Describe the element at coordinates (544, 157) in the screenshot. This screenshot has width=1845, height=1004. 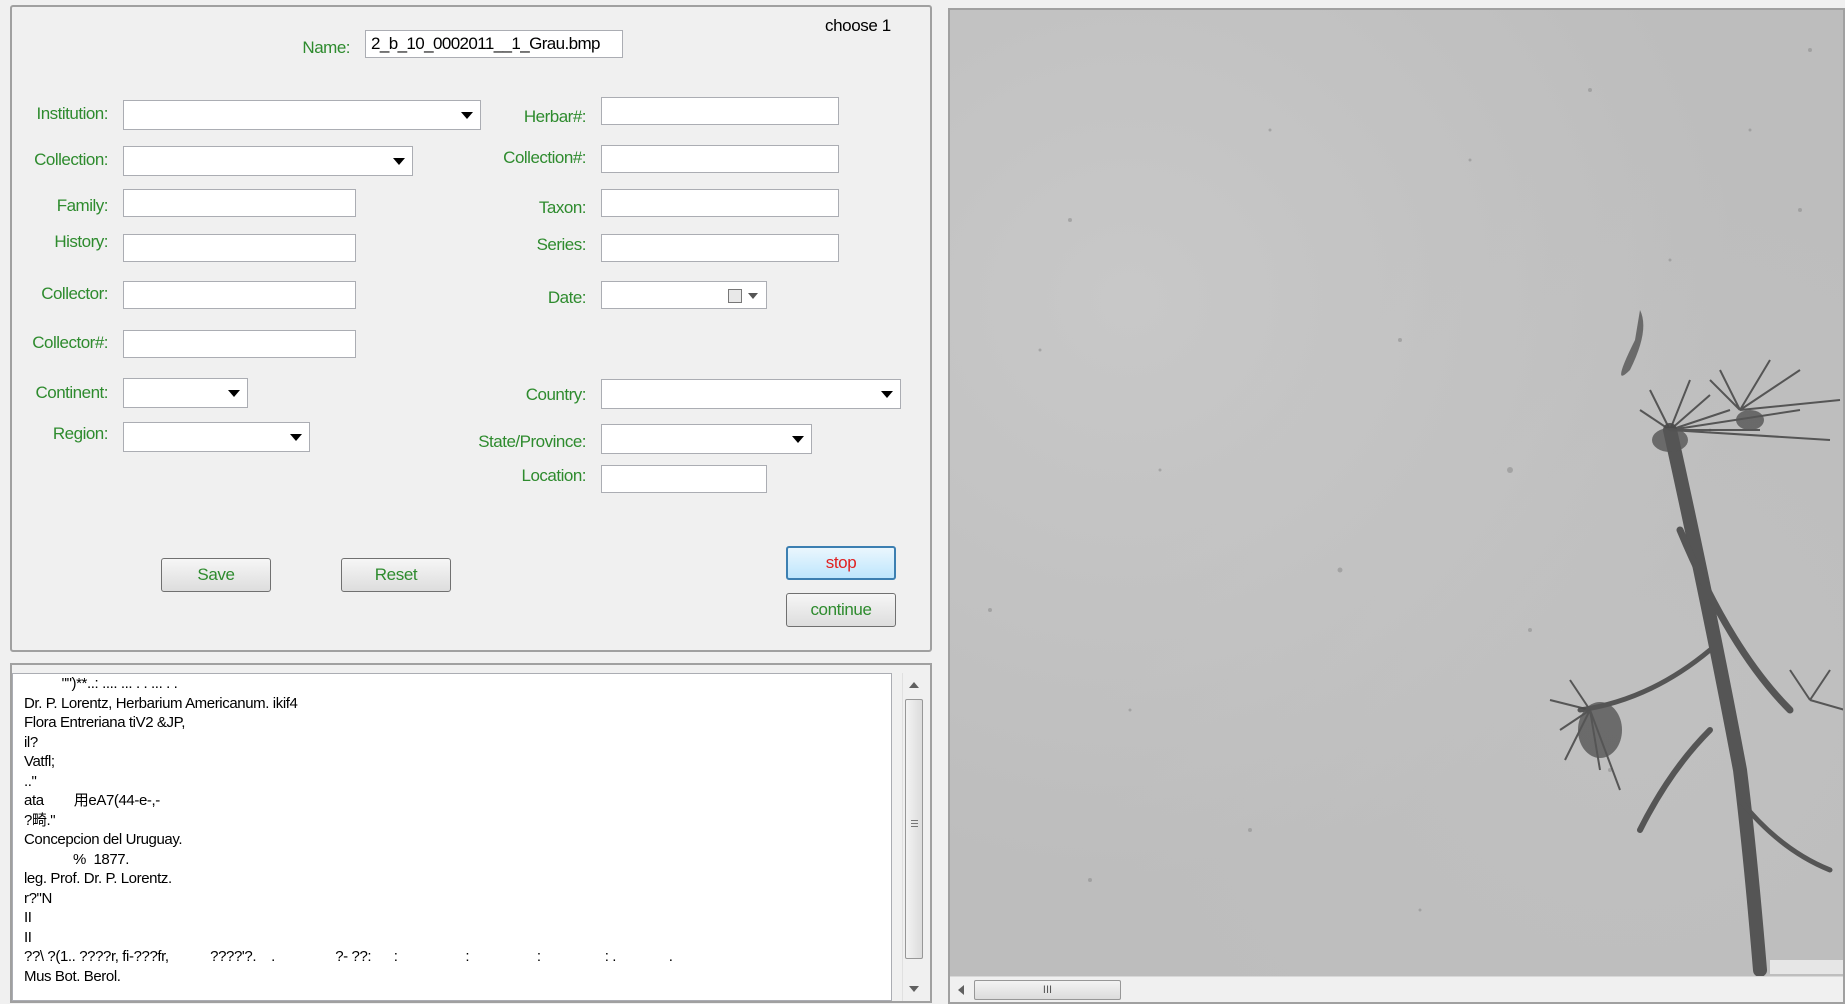
I see `collection-number-label: Collection#:` at that location.